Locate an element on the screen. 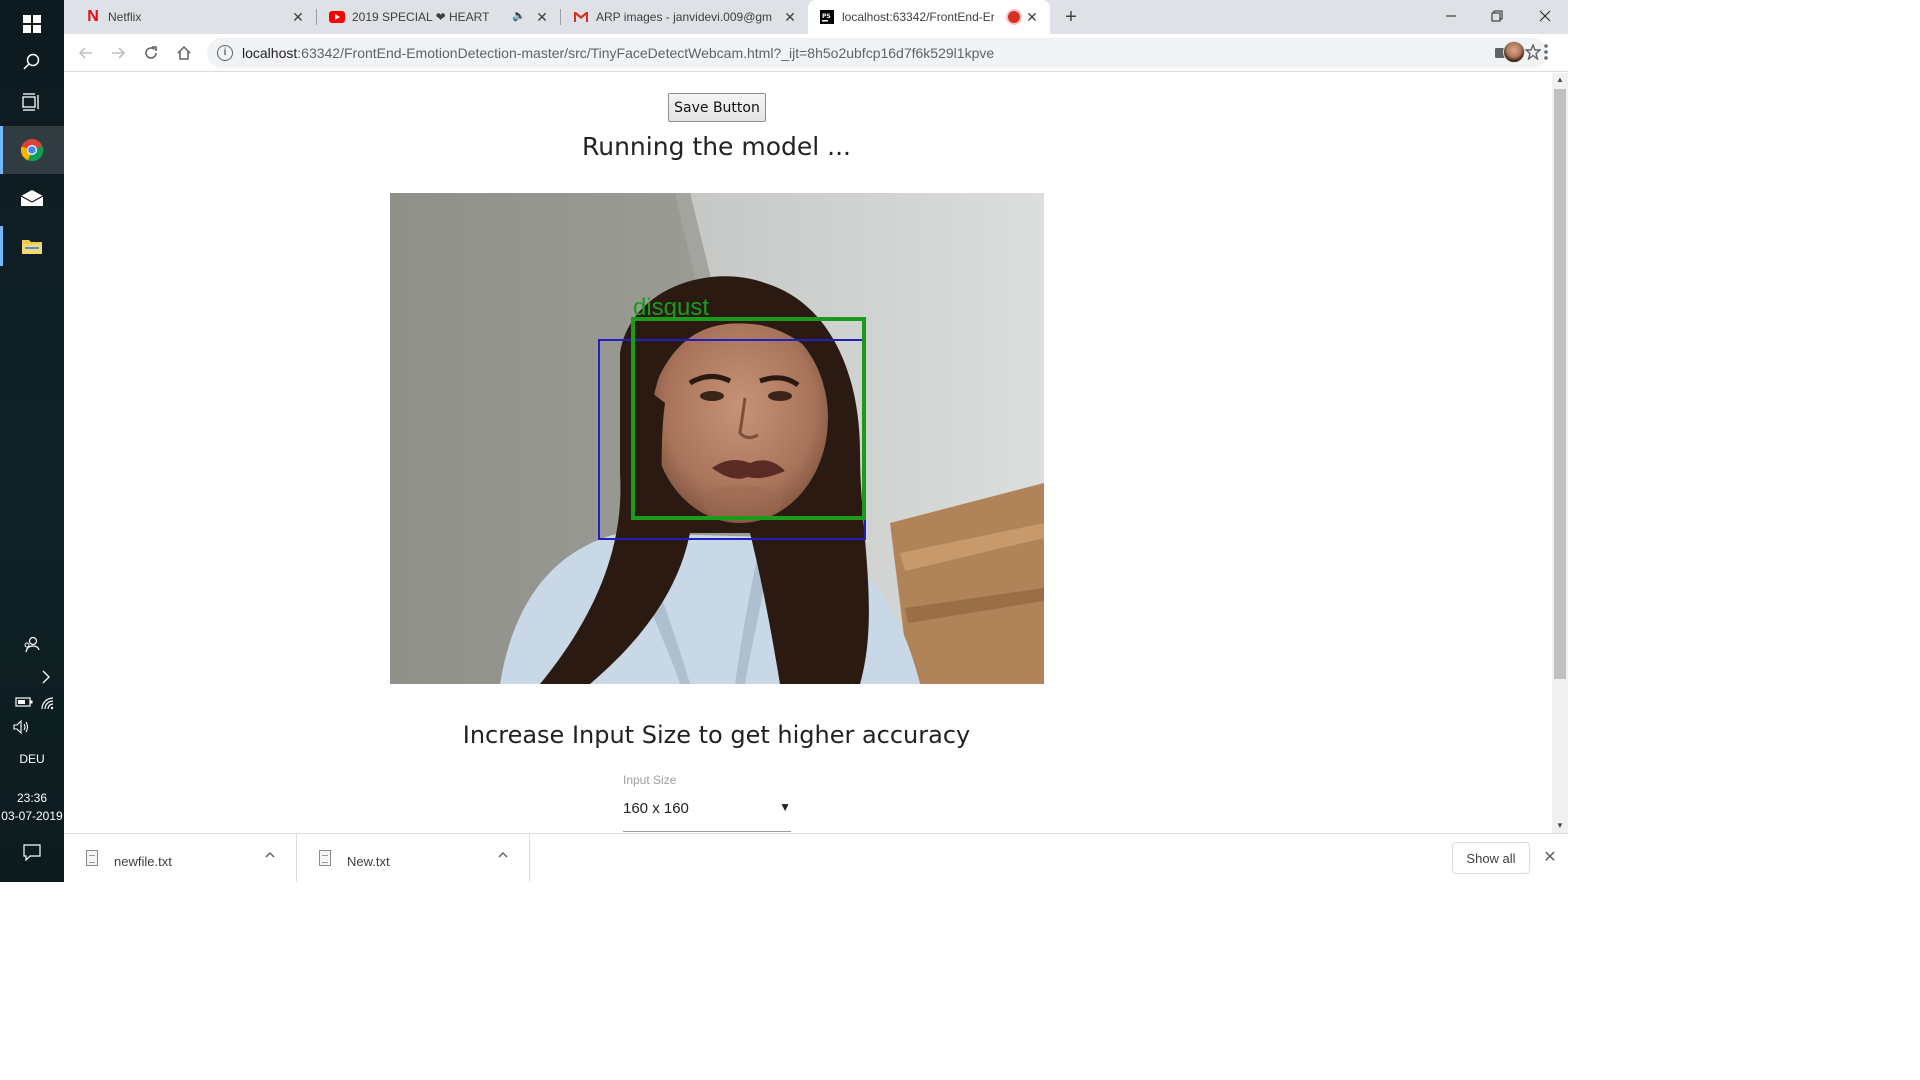 This screenshot has height=1080, width=1920. back-icon is located at coordinates (86, 53).